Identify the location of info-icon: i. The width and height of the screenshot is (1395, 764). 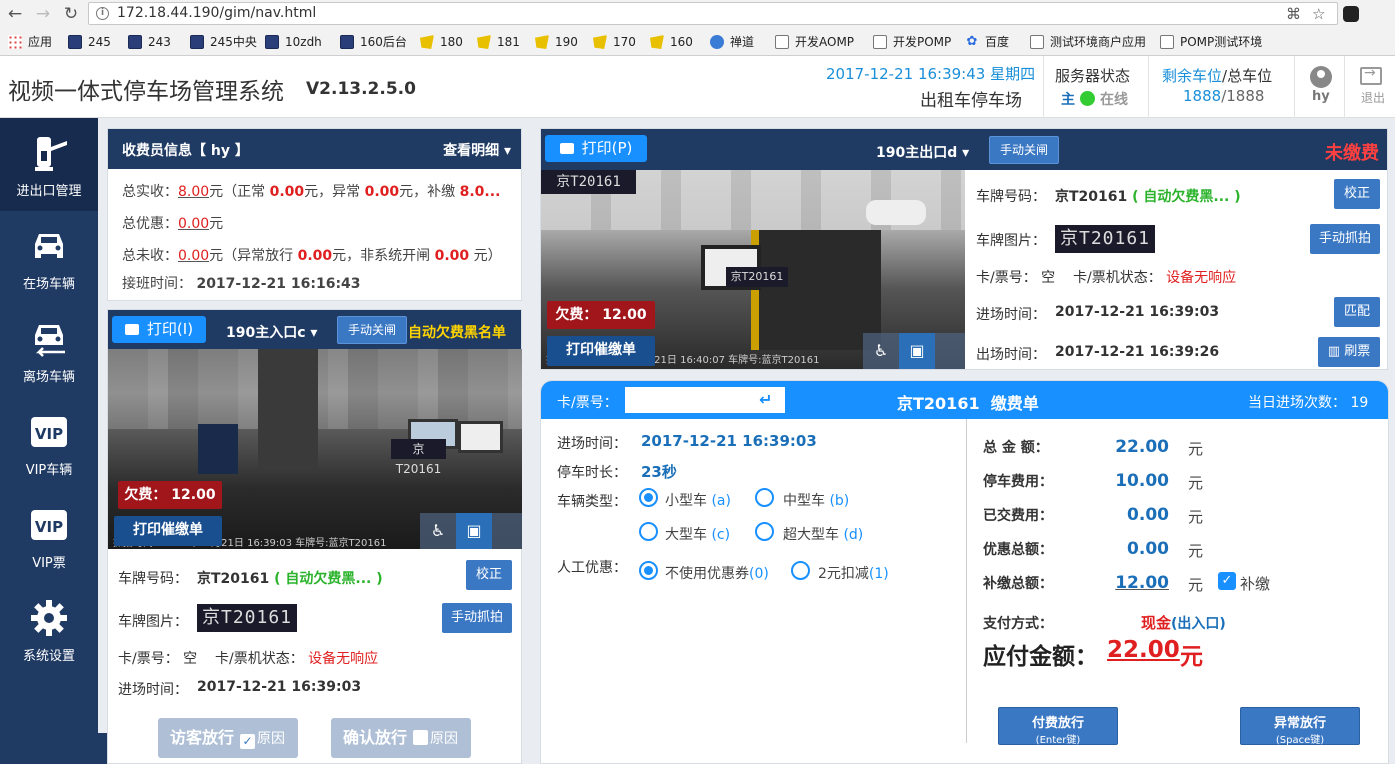
(102, 13).